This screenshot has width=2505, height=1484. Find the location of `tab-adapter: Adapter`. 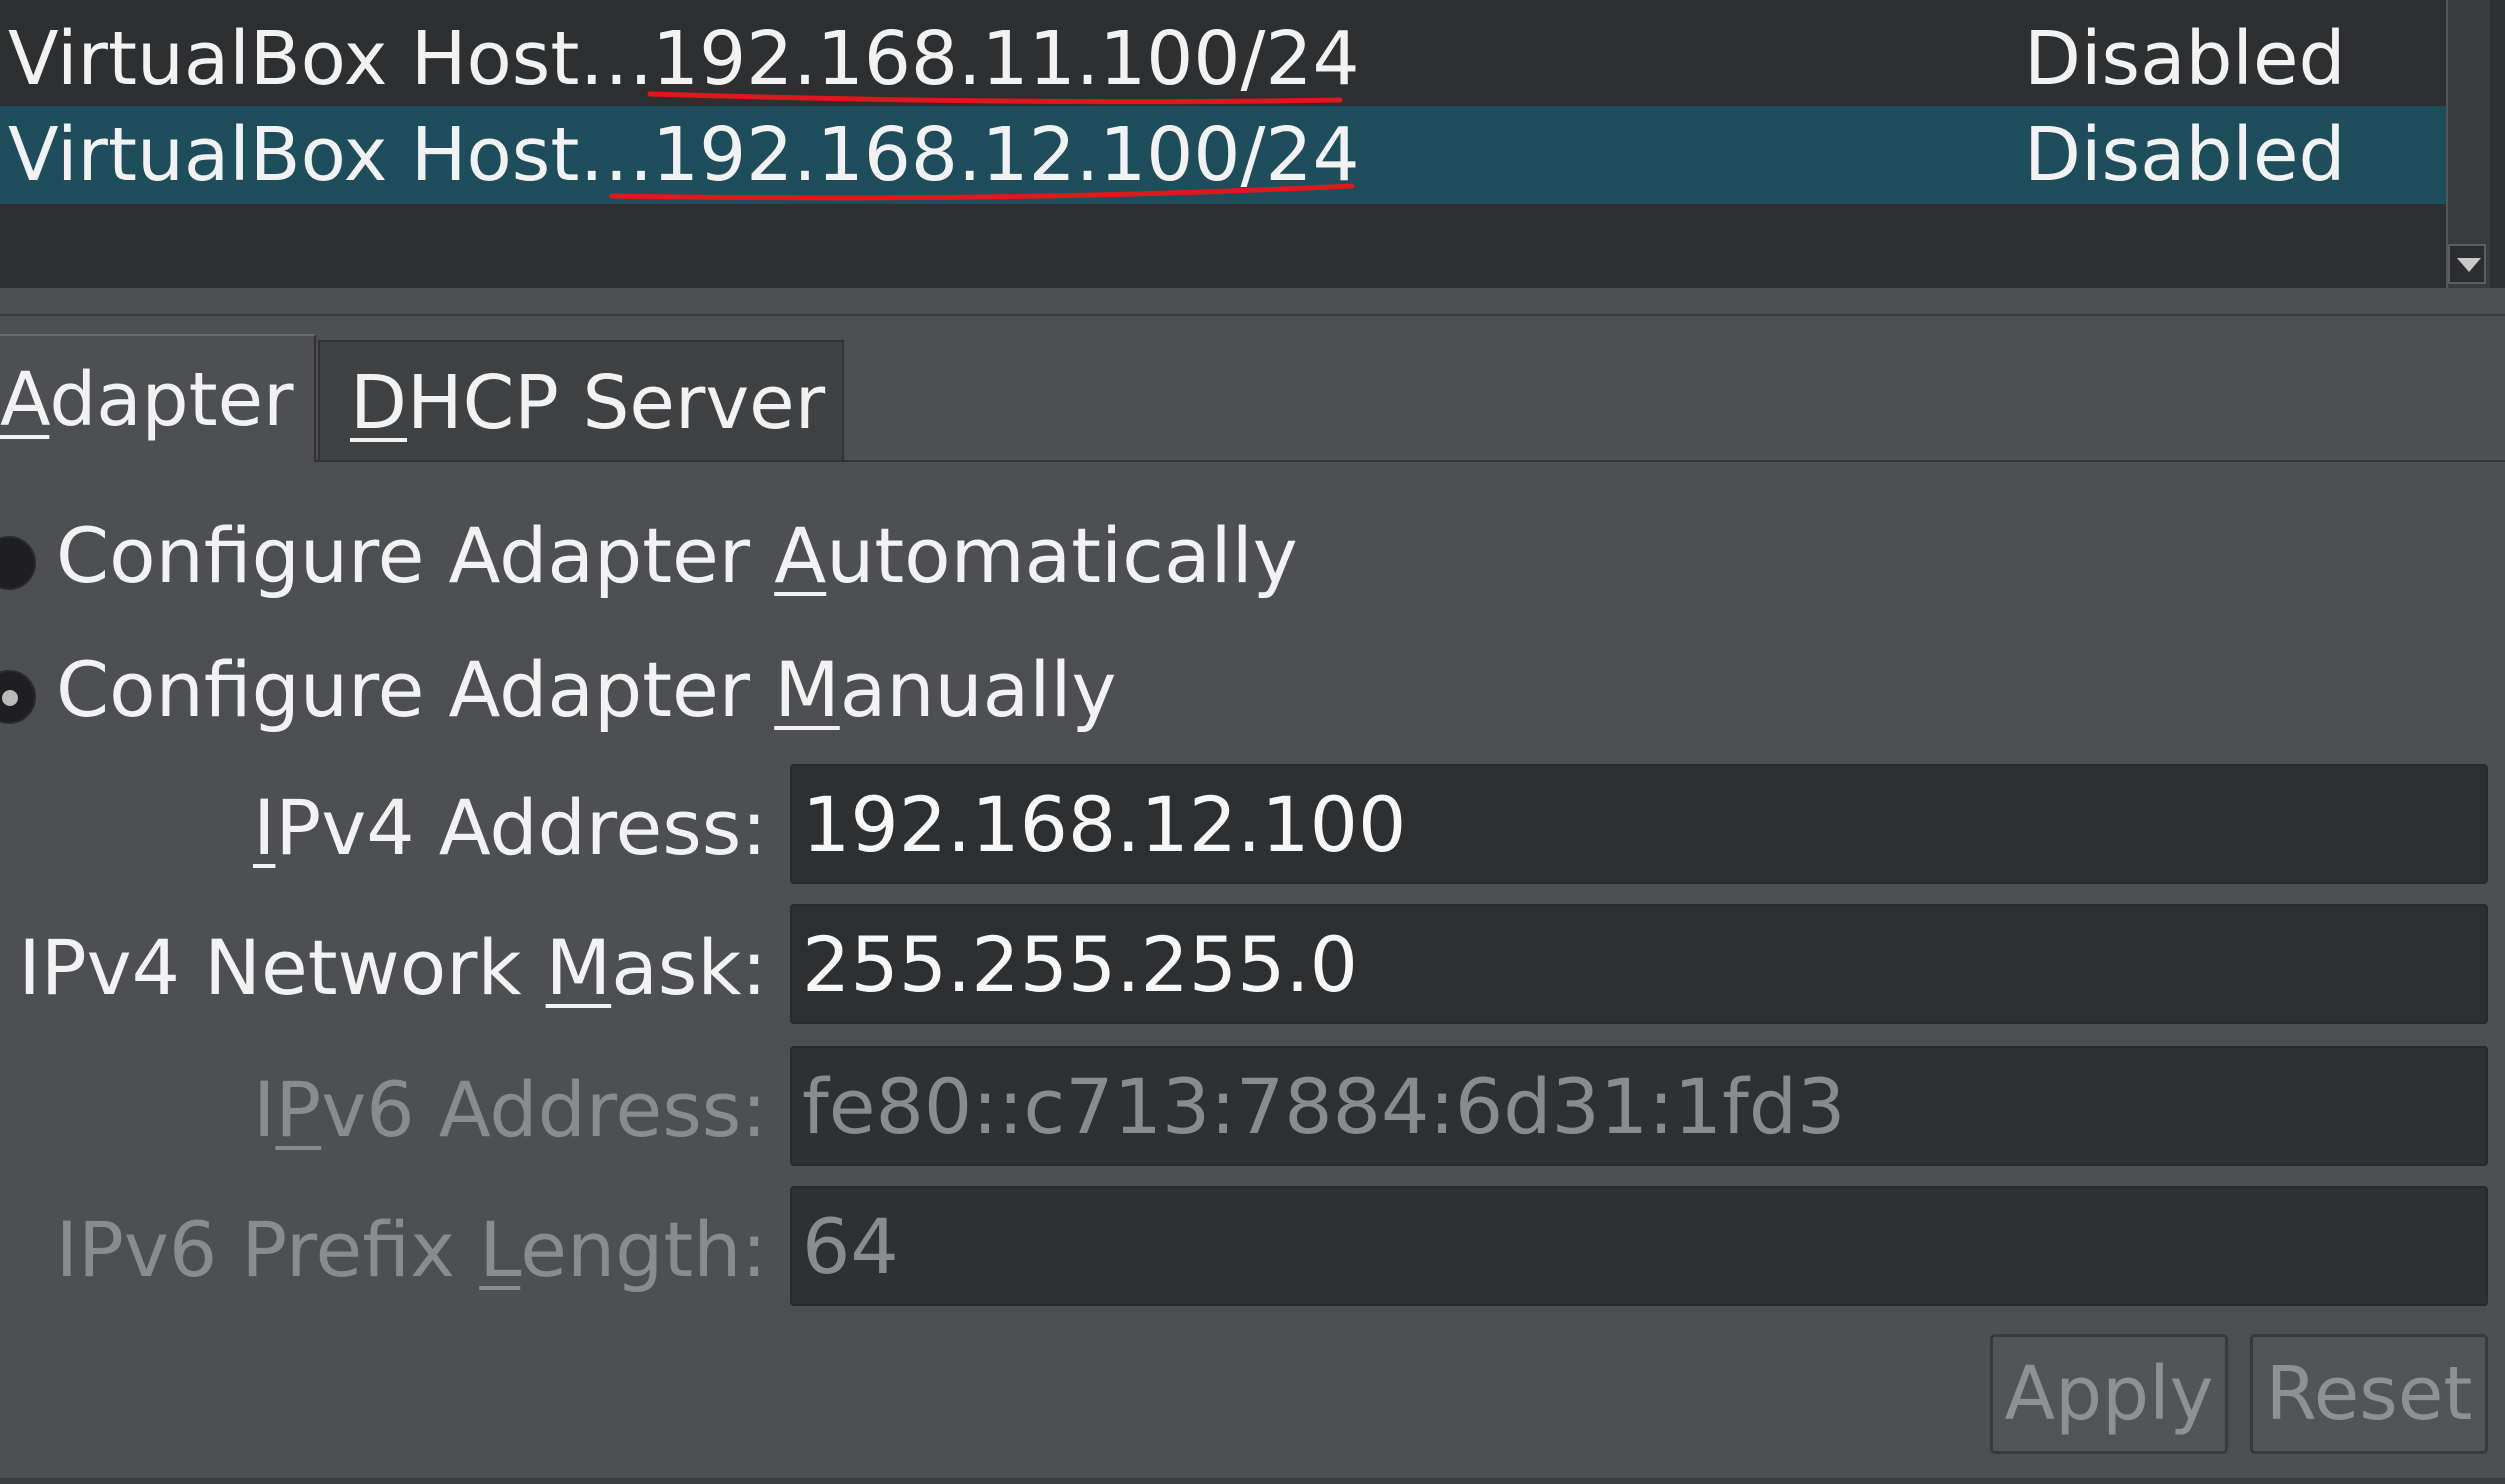

tab-adapter: Adapter is located at coordinates (158, 398).